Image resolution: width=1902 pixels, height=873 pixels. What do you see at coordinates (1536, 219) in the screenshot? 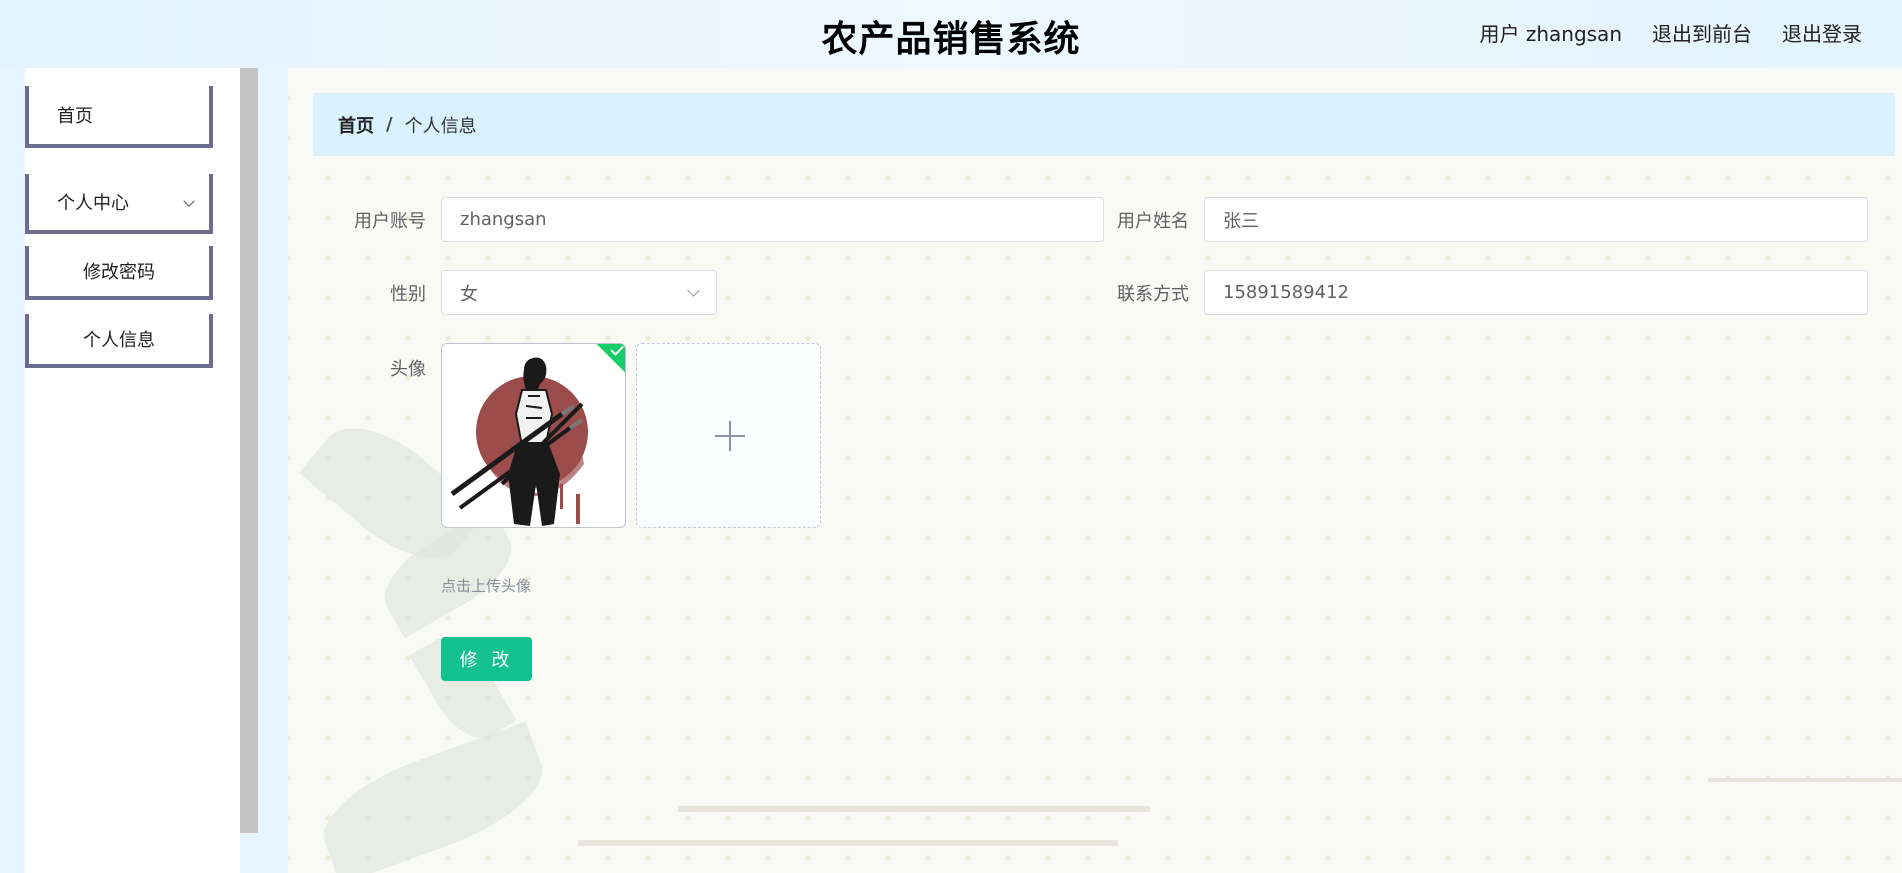
I see `name-field: 张三` at bounding box center [1536, 219].